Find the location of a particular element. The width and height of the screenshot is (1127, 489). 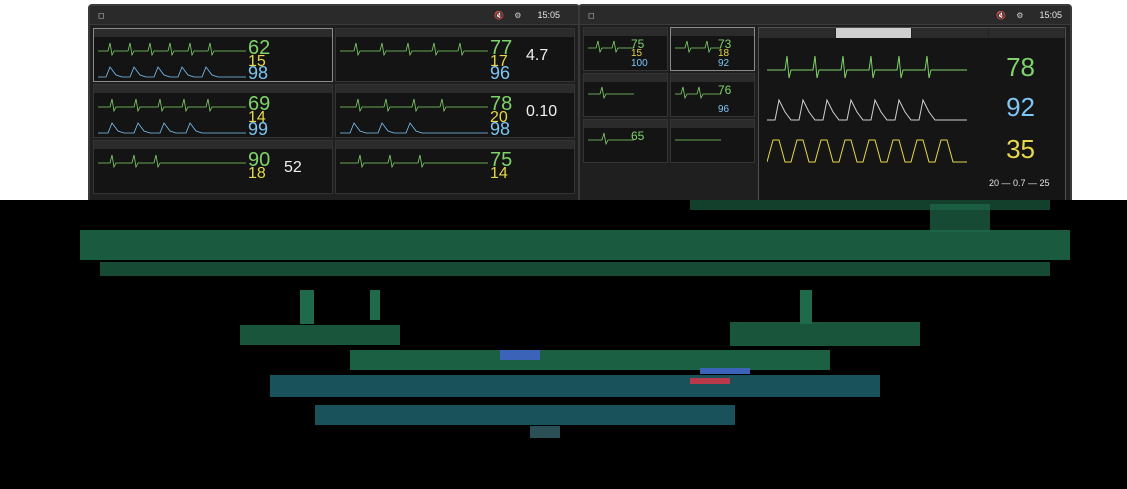

vitals-panel: 73 18 92 is located at coordinates (735, 53).